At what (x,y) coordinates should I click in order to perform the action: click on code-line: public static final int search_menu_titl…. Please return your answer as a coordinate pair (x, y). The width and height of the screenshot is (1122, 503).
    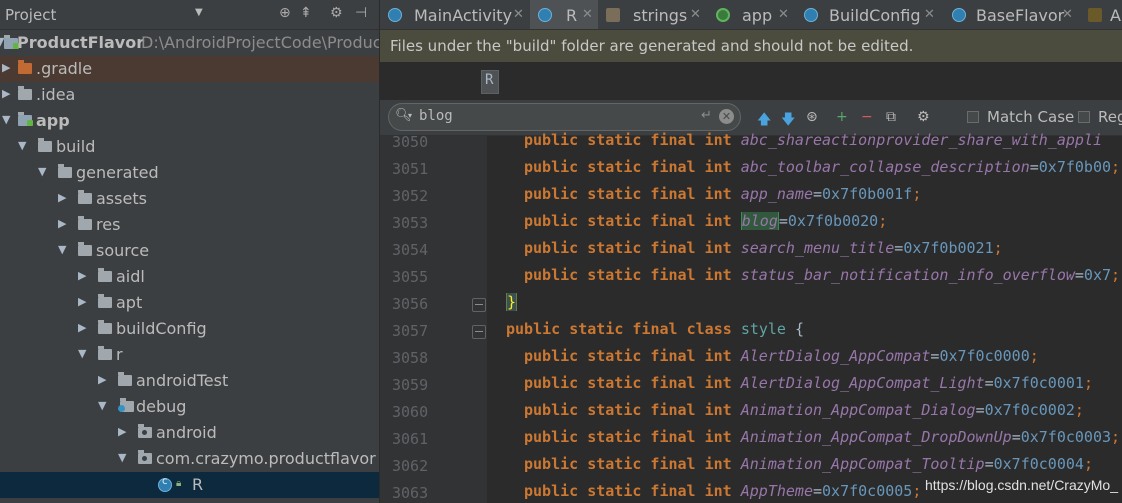
    Looking at the image, I should click on (763, 248).